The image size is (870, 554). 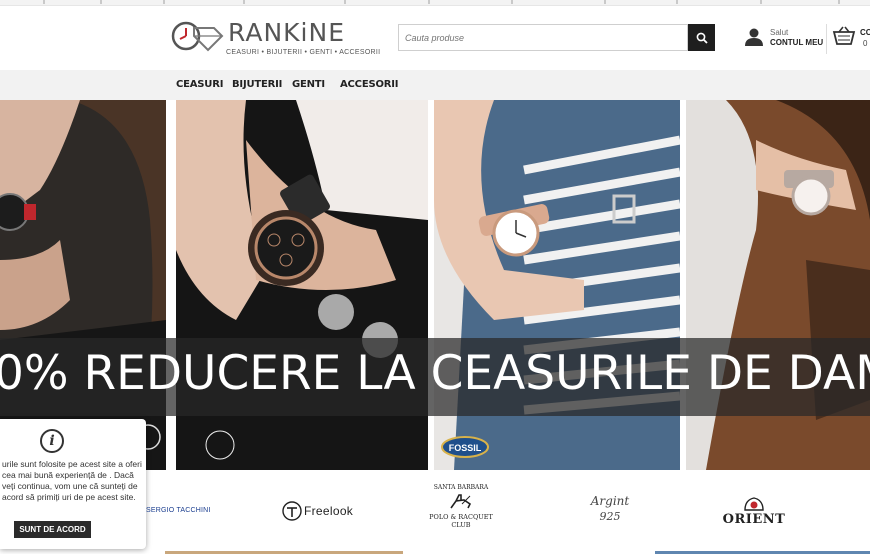 What do you see at coordinates (461, 525) in the screenshot?
I see `santa-barbara-sub2: CLUB` at bounding box center [461, 525].